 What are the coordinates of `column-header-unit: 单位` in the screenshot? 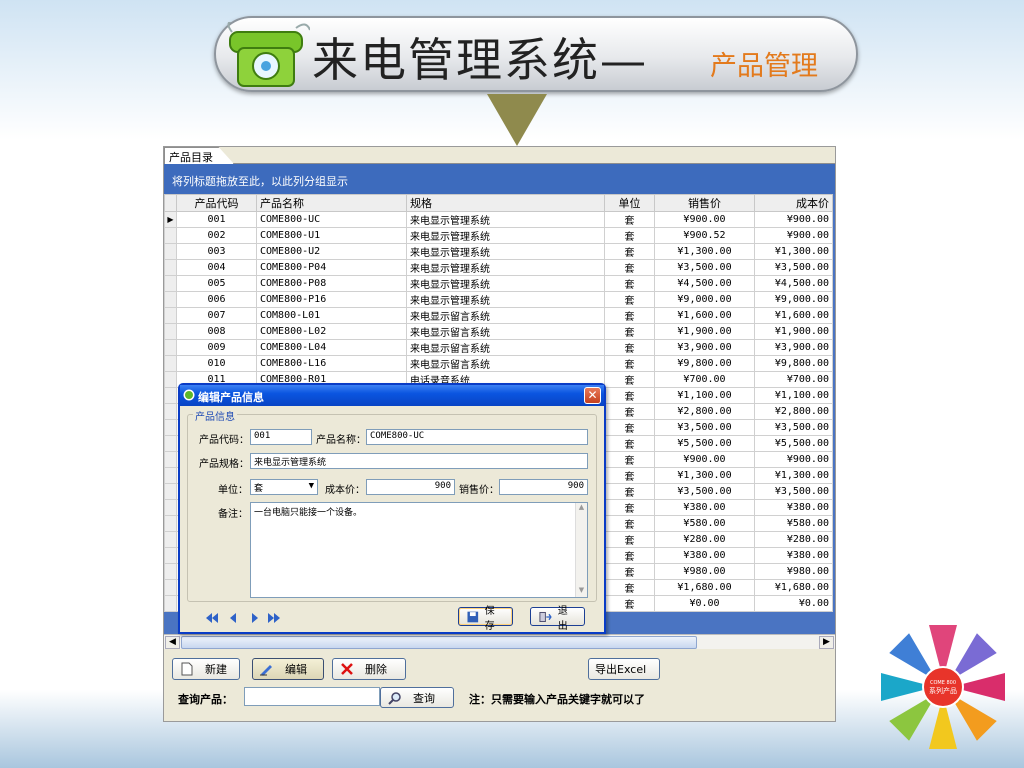 It's located at (629, 203).